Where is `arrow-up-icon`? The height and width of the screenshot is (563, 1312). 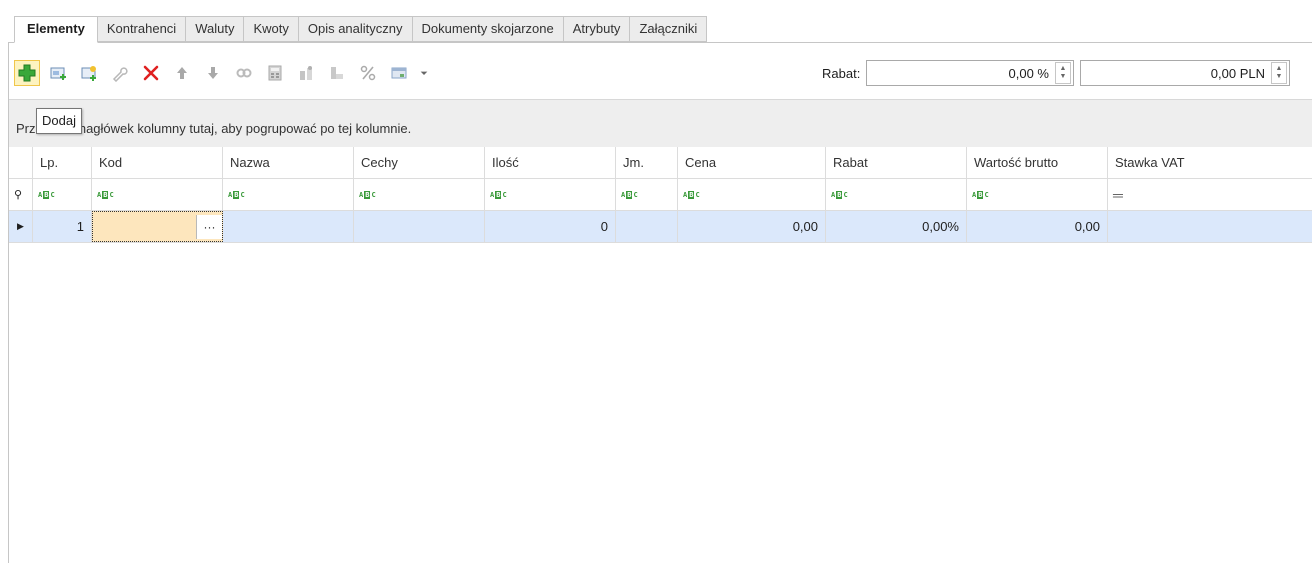 arrow-up-icon is located at coordinates (182, 73).